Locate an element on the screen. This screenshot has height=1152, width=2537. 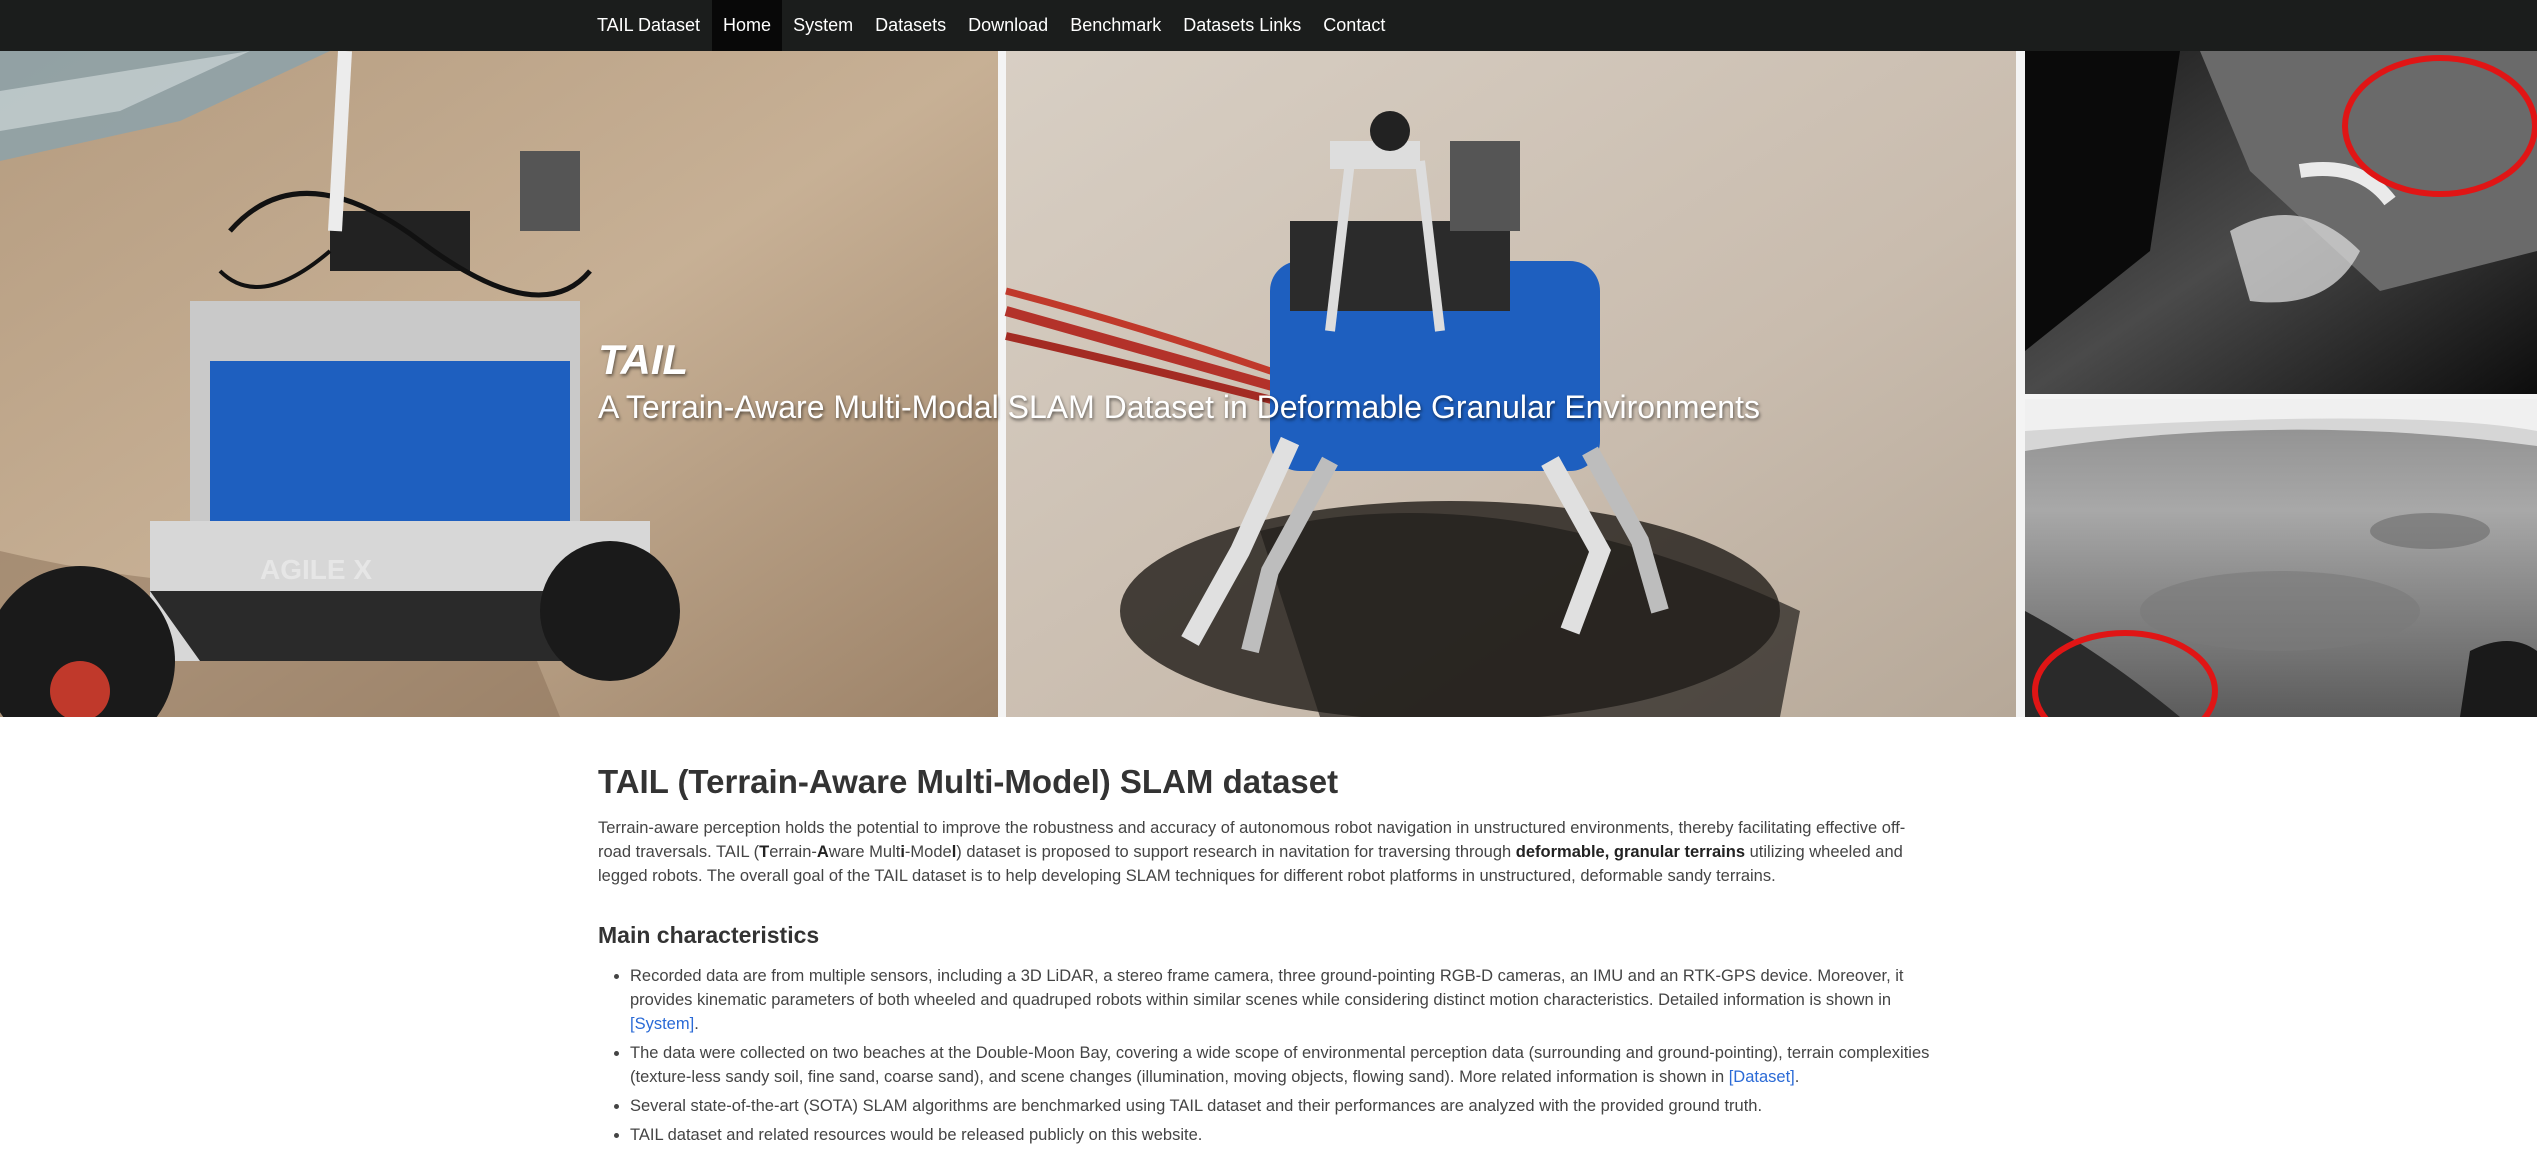
nav-item-datasets: Datasets is located at coordinates (910, 25).